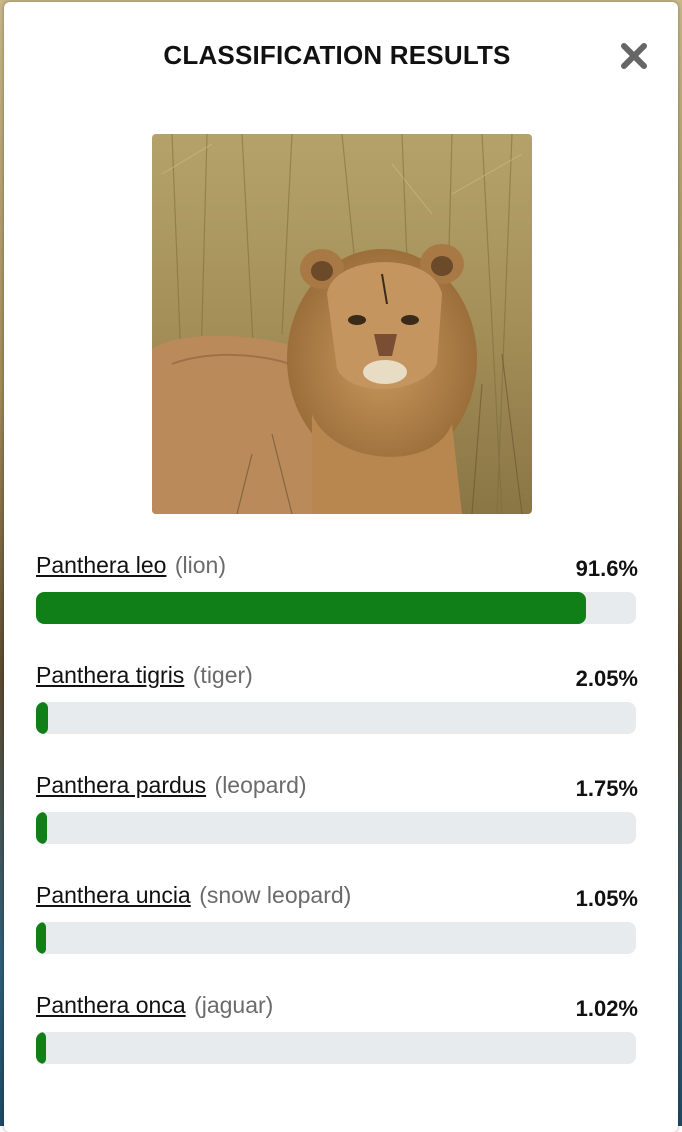 The height and width of the screenshot is (1132, 682). I want to click on result-header: Panthera leo (lion) 91.6%, so click(337, 568).